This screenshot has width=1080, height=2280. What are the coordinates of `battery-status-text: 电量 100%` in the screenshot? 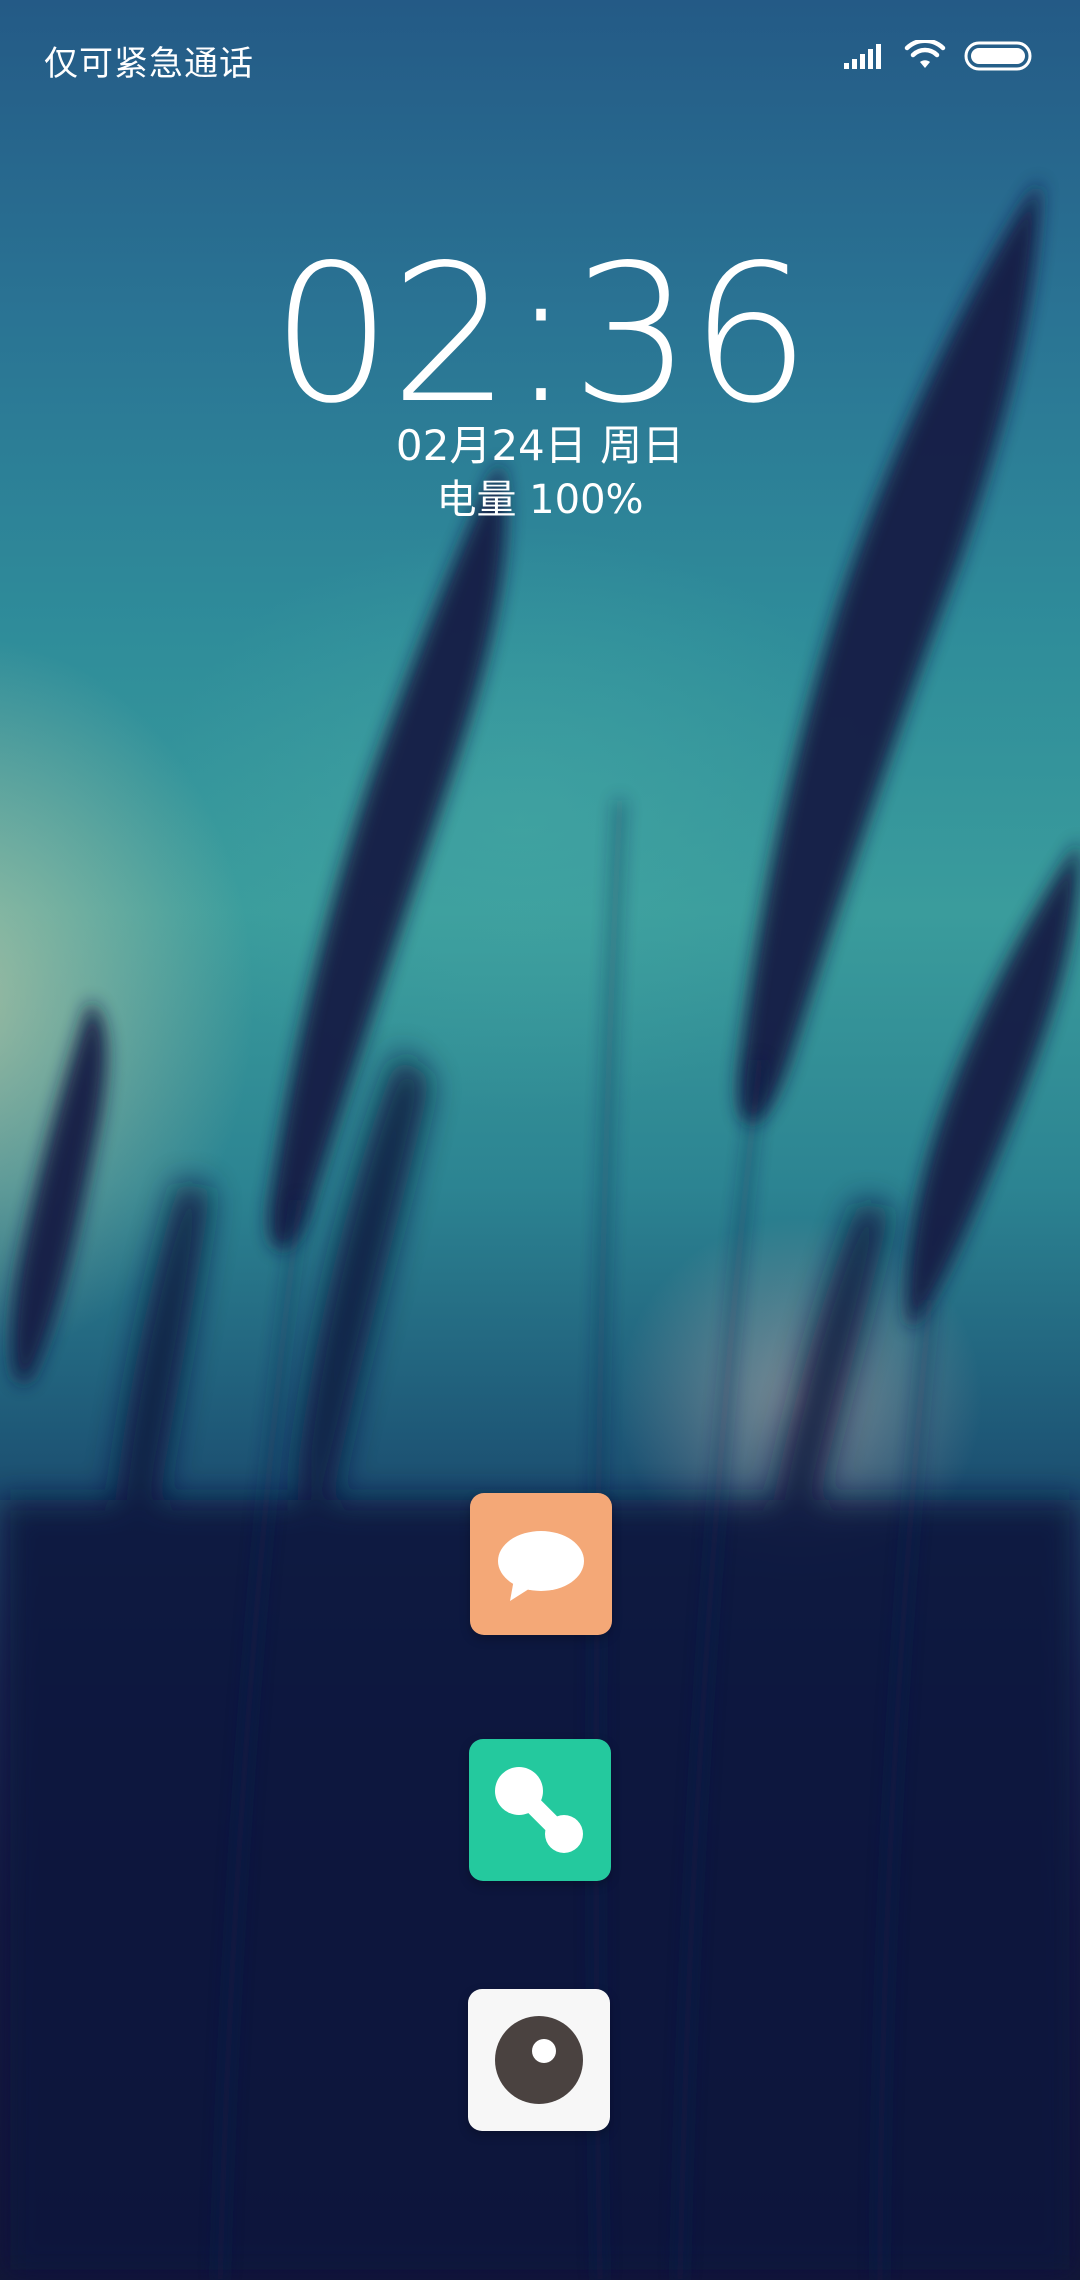 It's located at (540, 500).